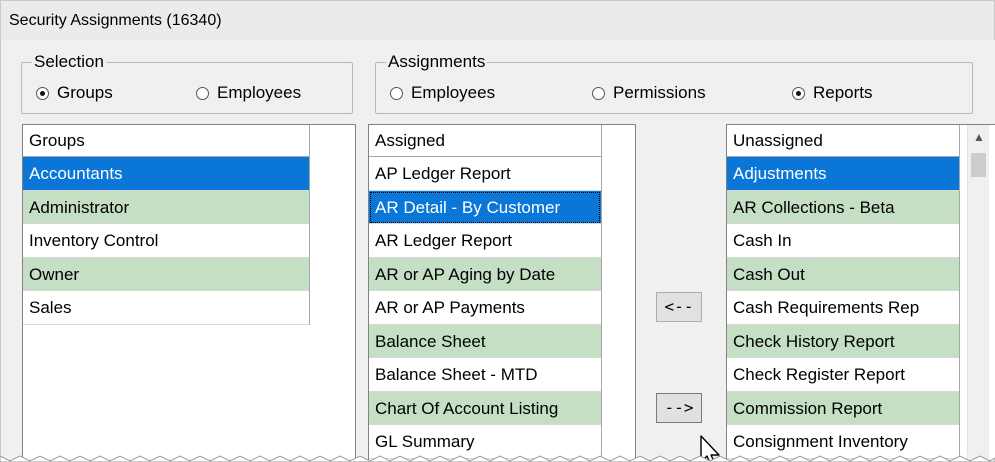 Image resolution: width=995 pixels, height=462 pixels. Describe the element at coordinates (85, 92) in the screenshot. I see `radio-selection-groups-label: Groups` at that location.